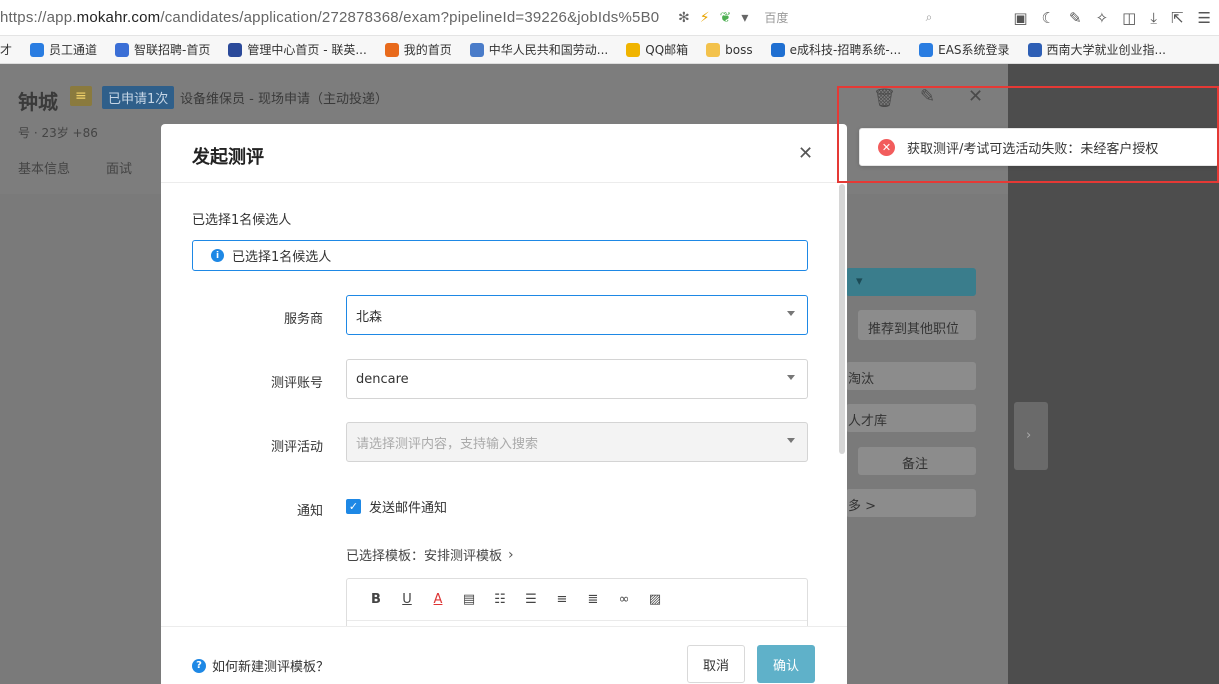 This screenshot has width=1219, height=684. I want to click on delete-icon: 🗑, so click(884, 98).